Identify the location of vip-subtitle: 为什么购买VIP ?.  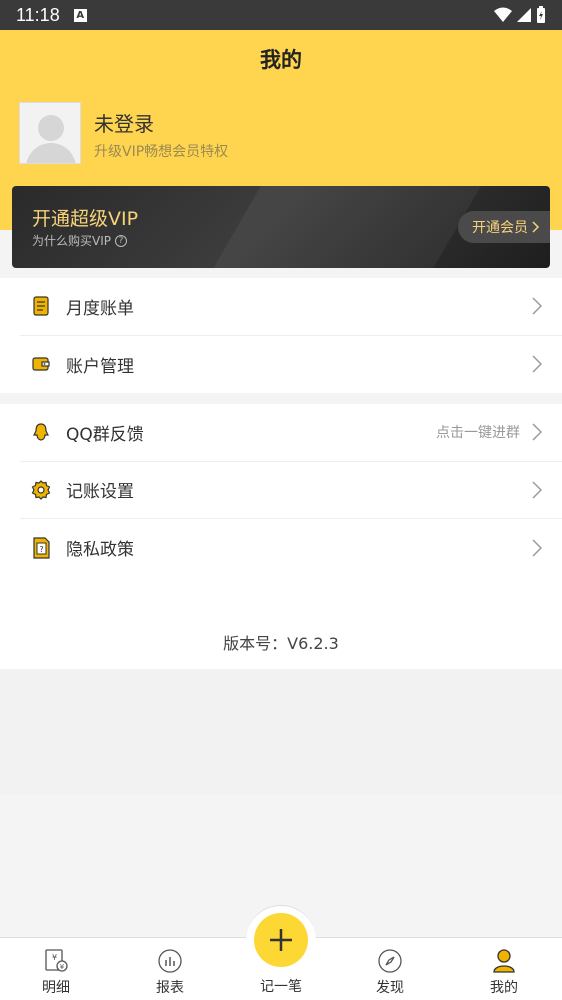
(79, 240).